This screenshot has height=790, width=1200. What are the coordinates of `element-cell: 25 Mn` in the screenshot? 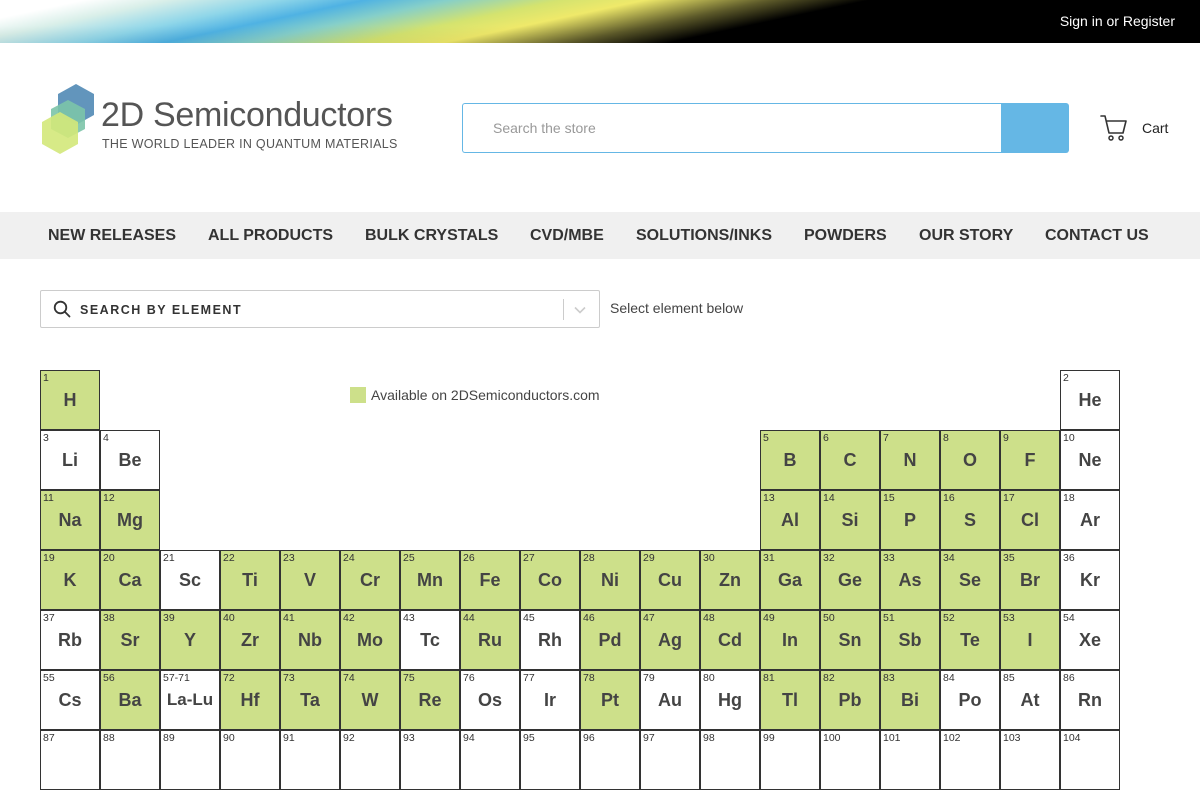 It's located at (430, 580).